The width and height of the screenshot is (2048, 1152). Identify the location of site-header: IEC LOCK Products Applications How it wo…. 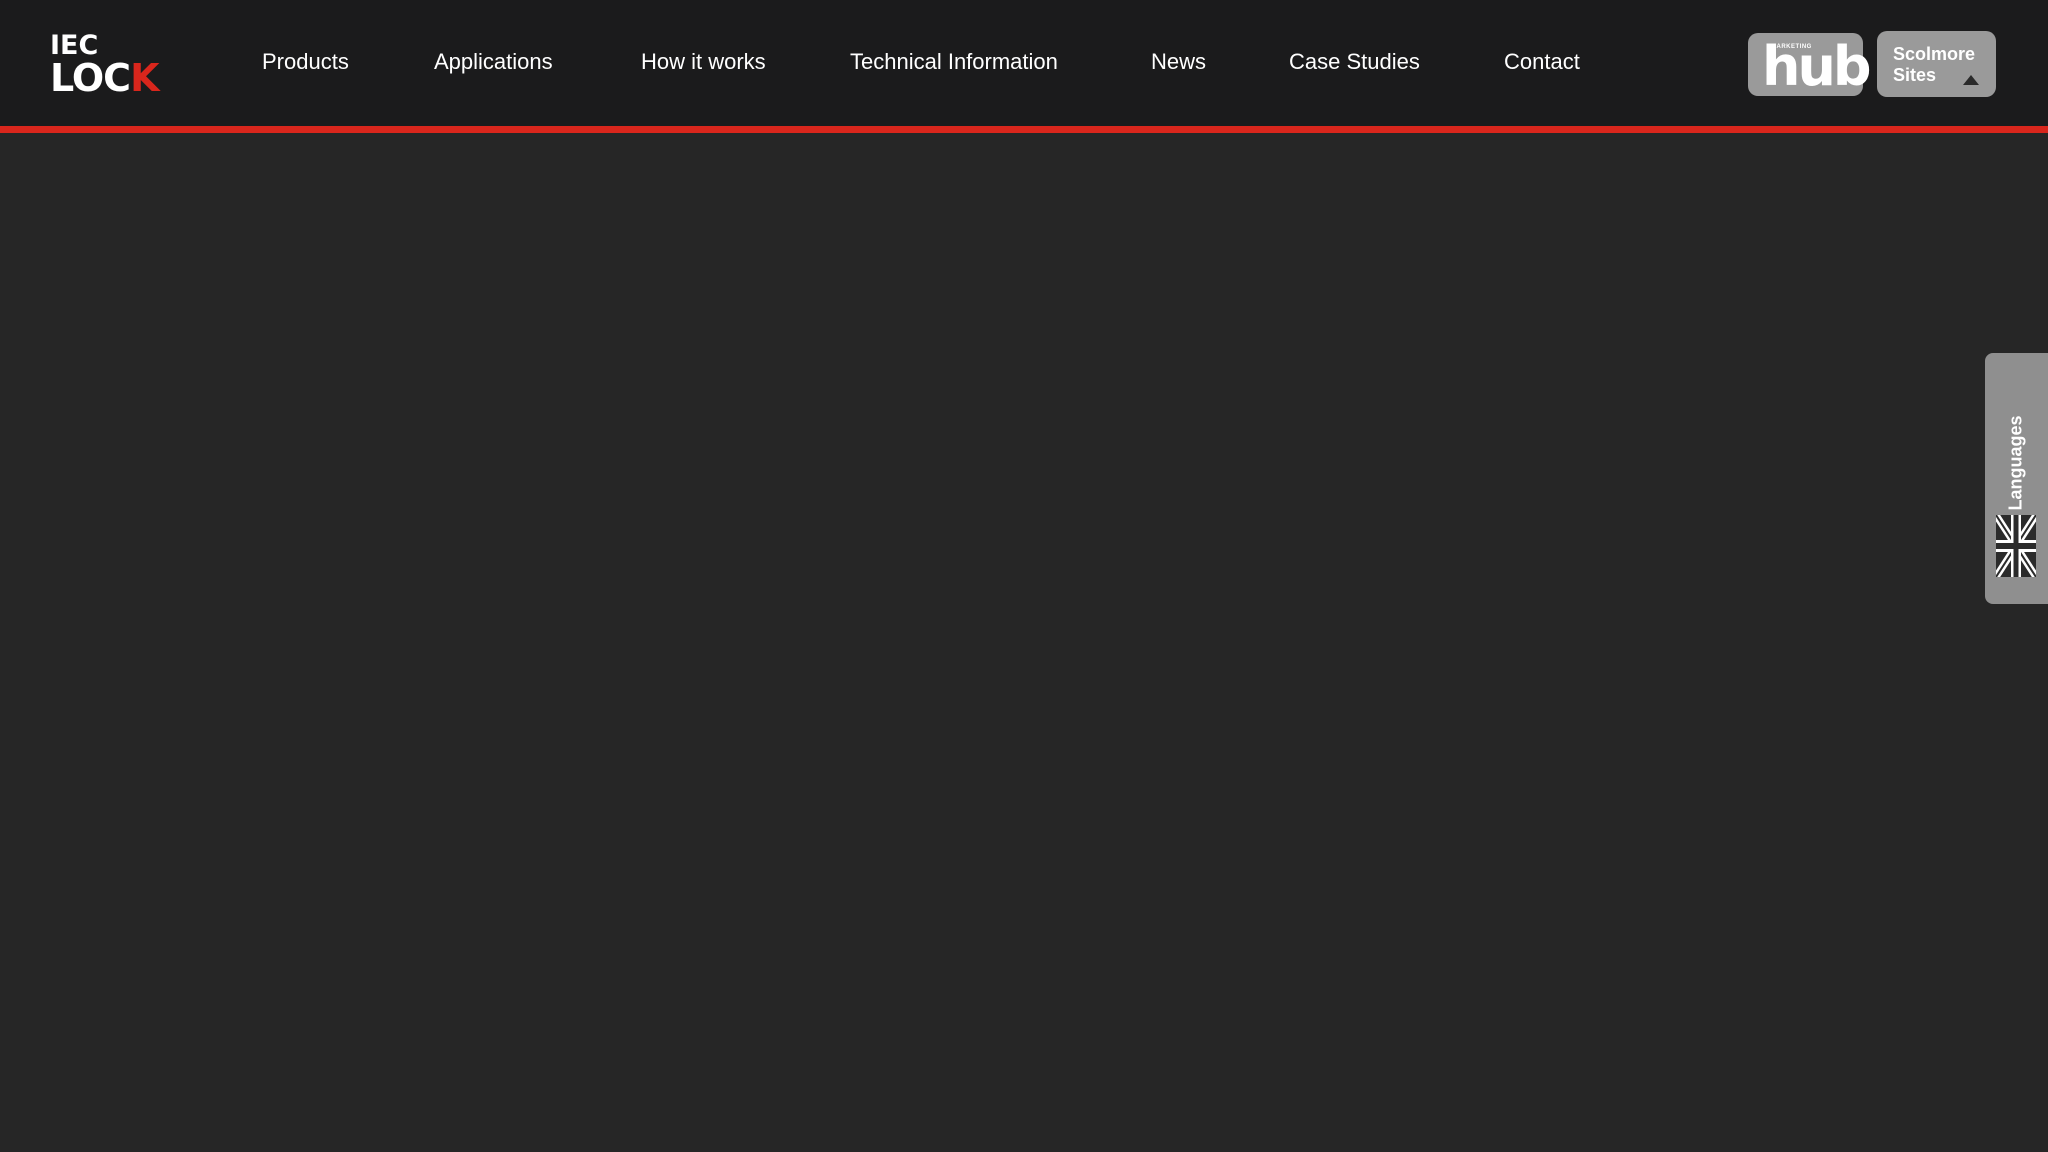
(1024, 63).